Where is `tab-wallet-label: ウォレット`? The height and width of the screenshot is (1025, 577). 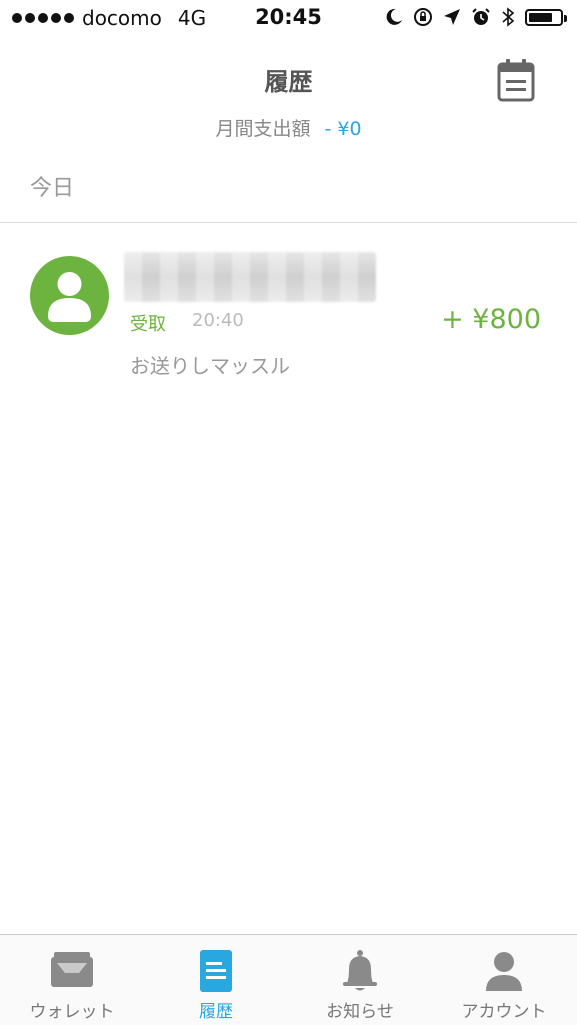 tab-wallet-label: ウォレット is located at coordinates (72, 1012).